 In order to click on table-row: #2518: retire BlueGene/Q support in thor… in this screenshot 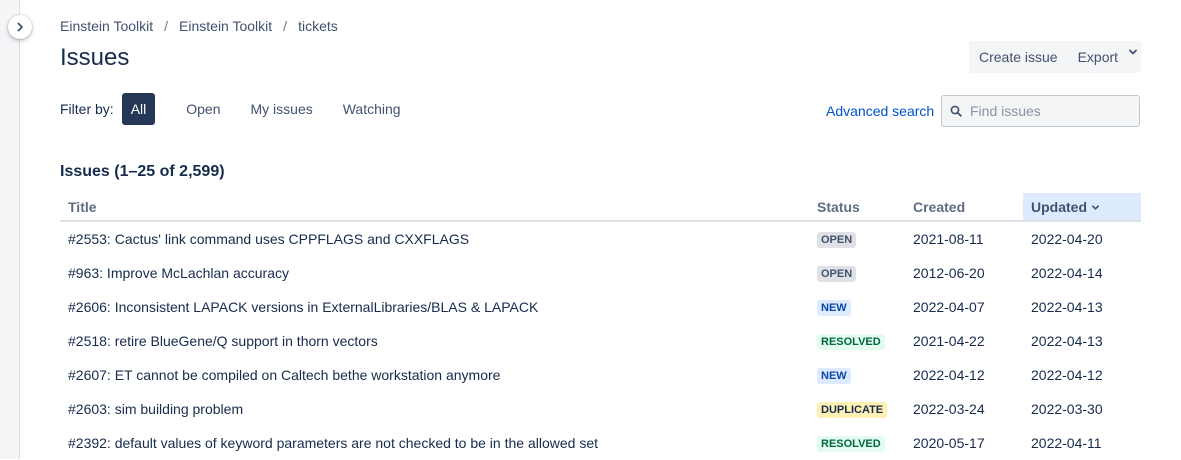, I will do `click(600, 341)`.